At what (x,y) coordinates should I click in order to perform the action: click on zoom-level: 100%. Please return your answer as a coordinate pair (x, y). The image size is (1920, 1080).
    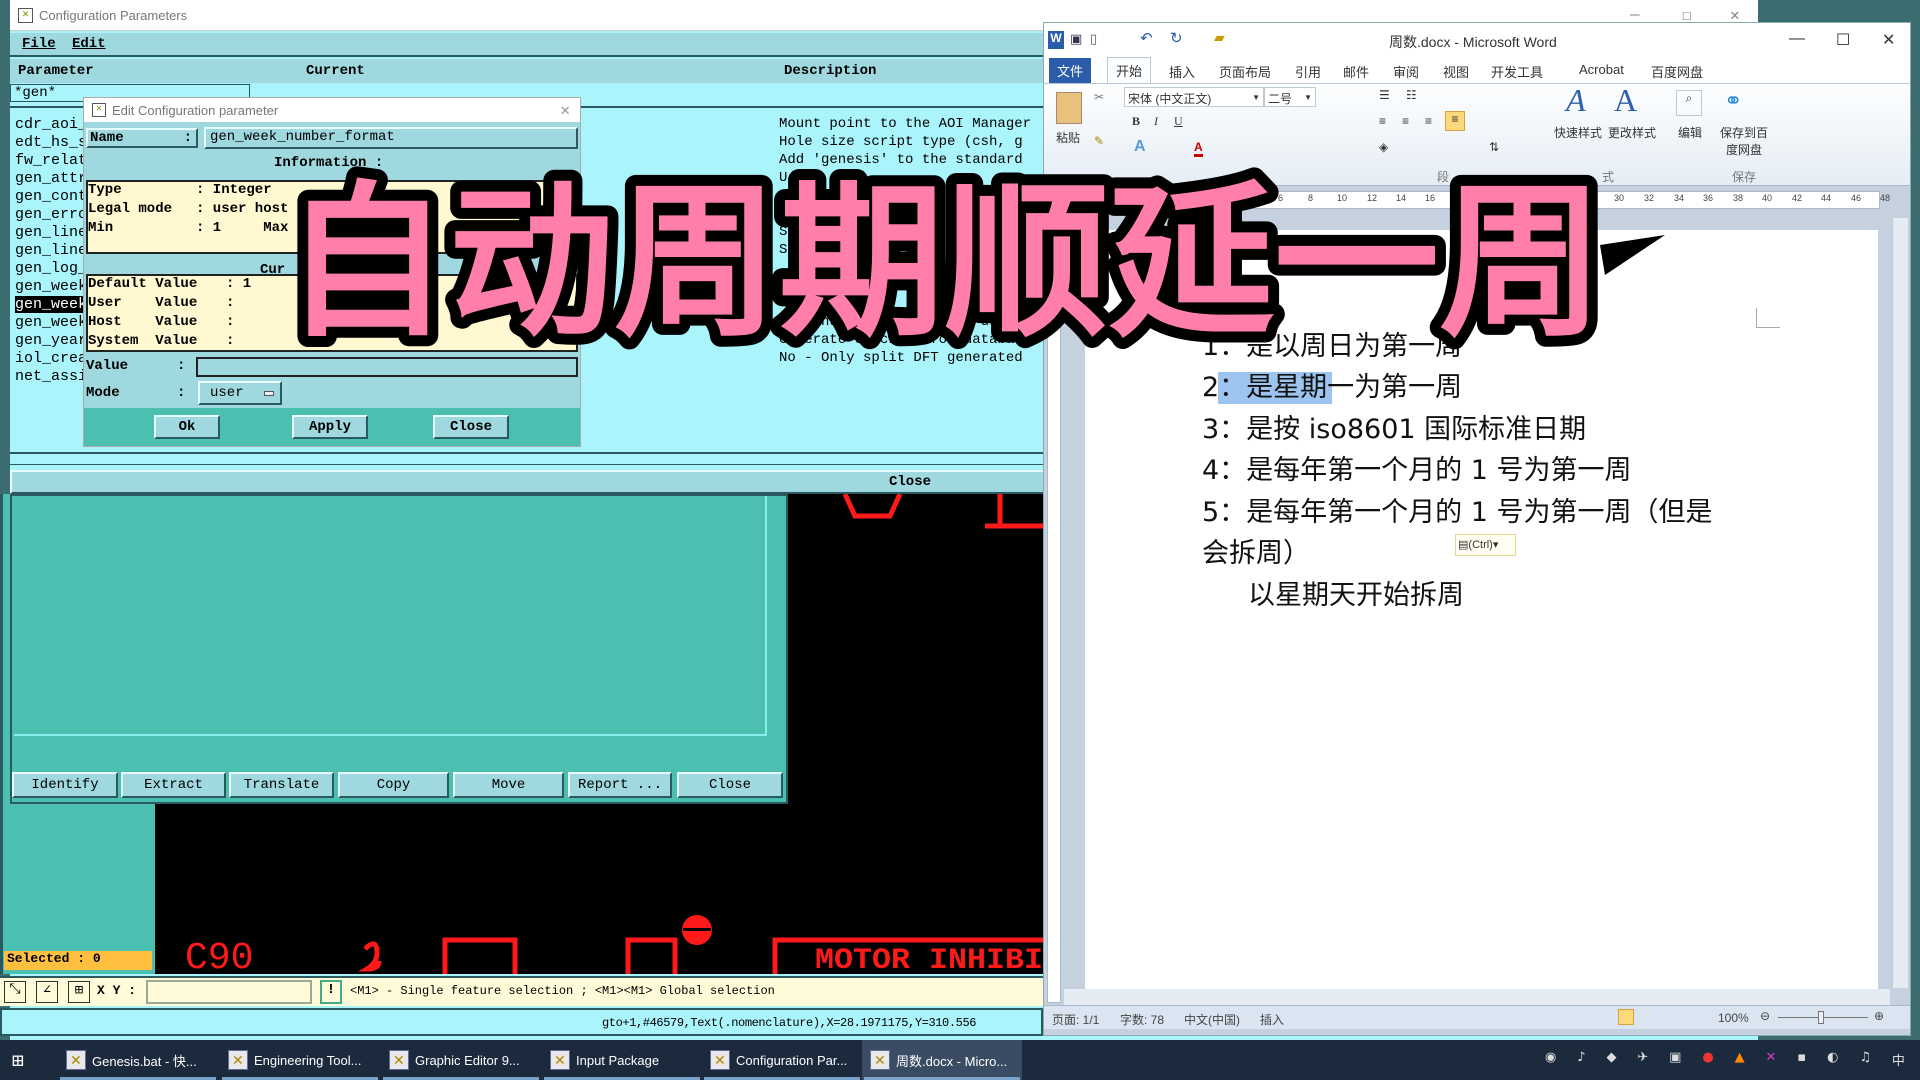
    Looking at the image, I should click on (1733, 1018).